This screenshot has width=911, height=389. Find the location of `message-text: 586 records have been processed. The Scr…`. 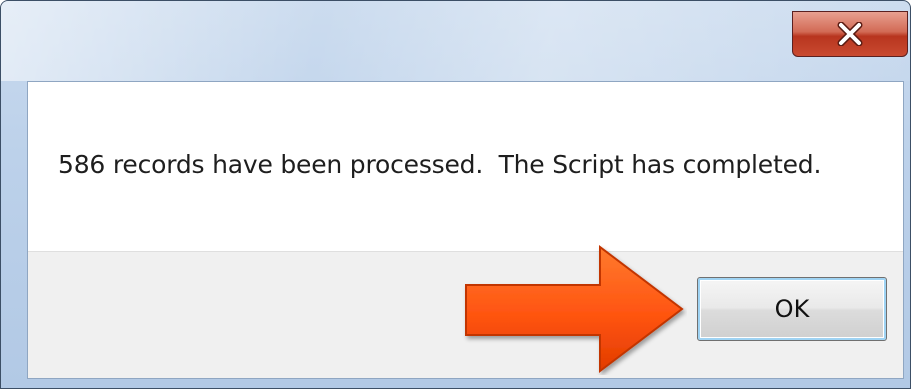

message-text: 586 records have been processed. The Scr… is located at coordinates (440, 164).